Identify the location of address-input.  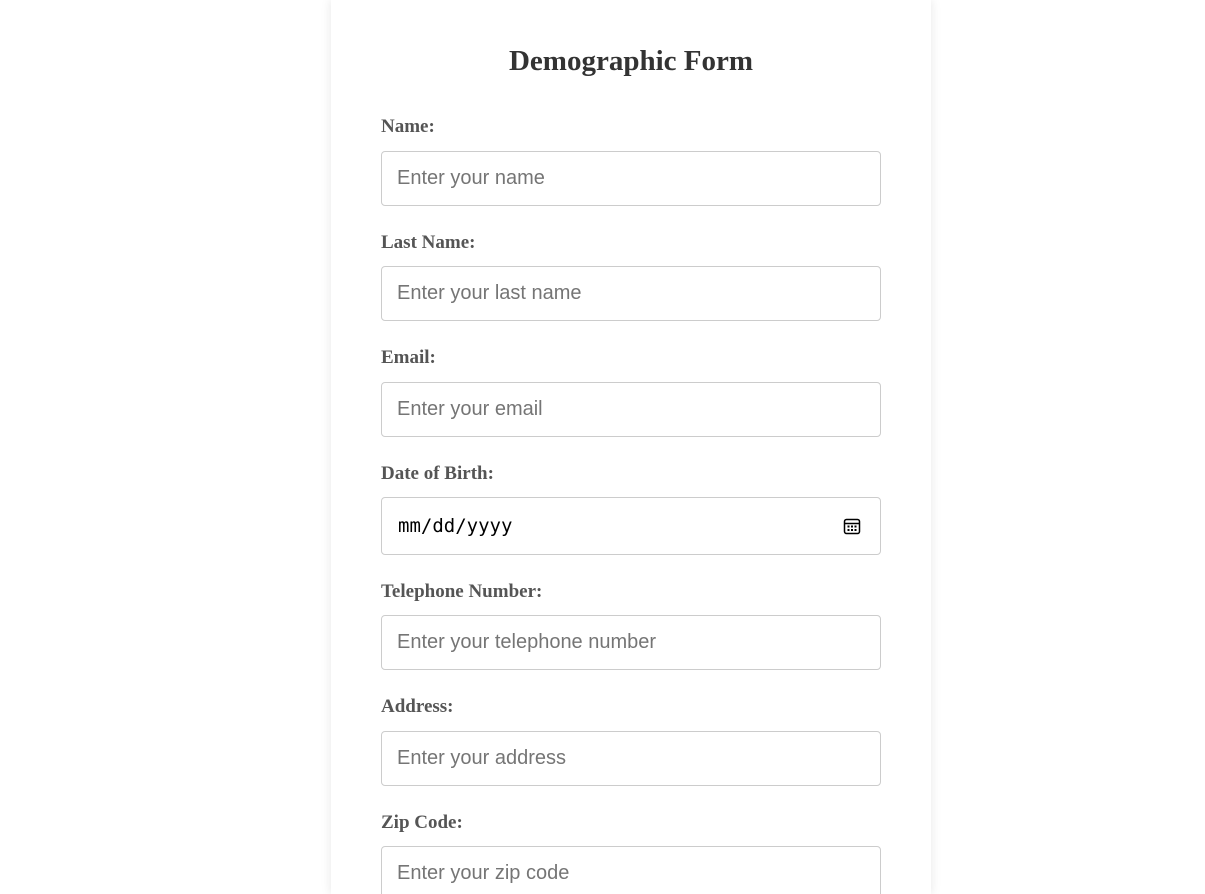
(631, 758).